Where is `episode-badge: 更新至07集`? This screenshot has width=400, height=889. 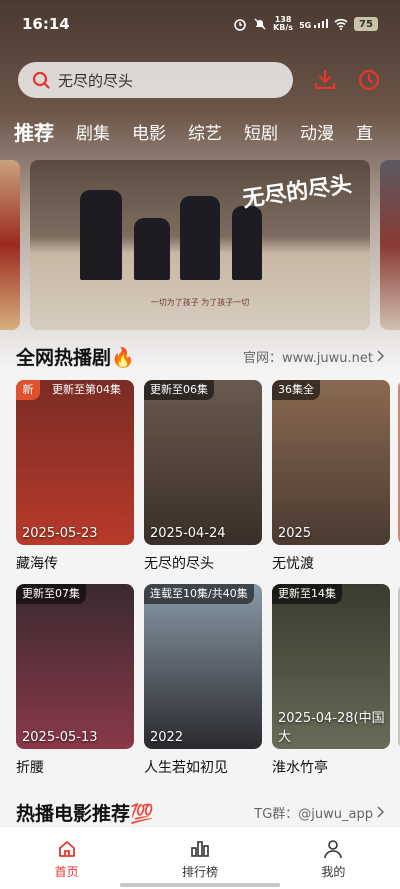
episode-badge: 更新至07集 is located at coordinates (51, 594).